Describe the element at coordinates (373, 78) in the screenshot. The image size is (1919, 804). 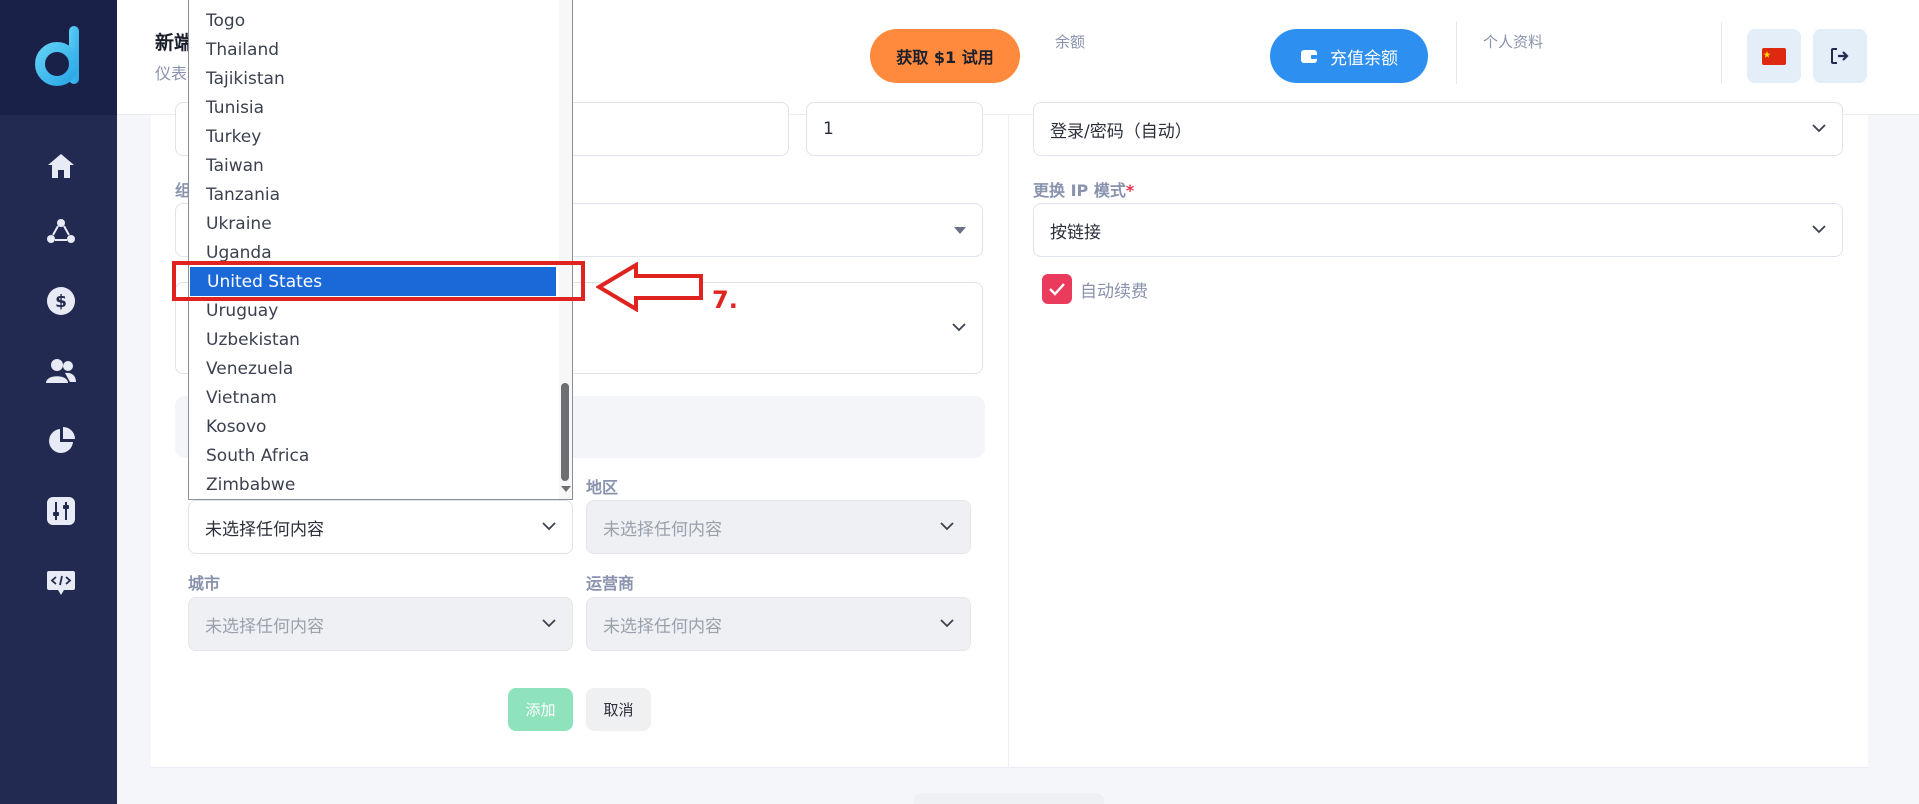
I see `dropdown-option: Tajikistan` at that location.